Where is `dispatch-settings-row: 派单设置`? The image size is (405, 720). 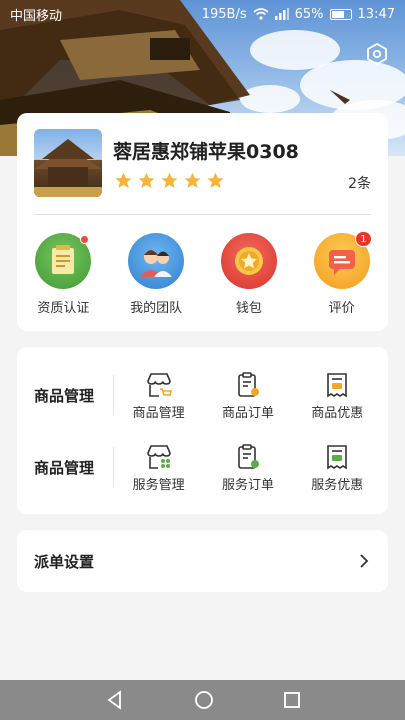 dispatch-settings-row: 派单设置 is located at coordinates (202, 561).